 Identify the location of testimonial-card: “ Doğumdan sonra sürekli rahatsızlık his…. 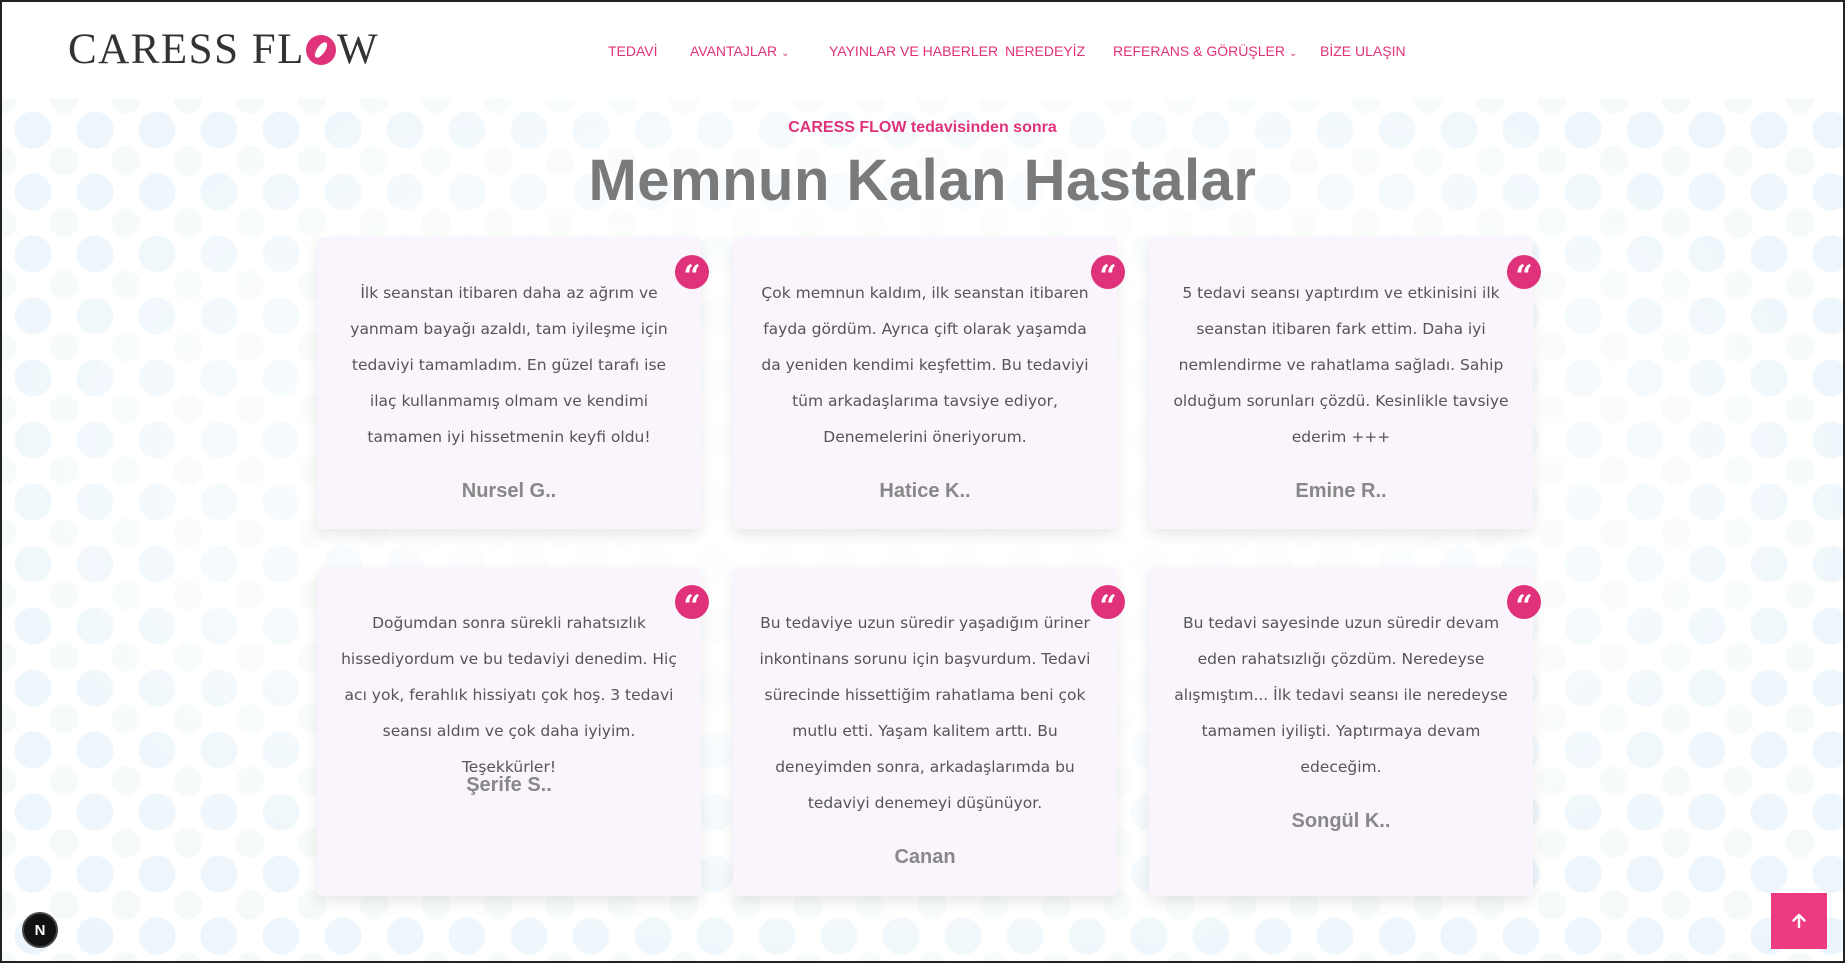
(513, 731).